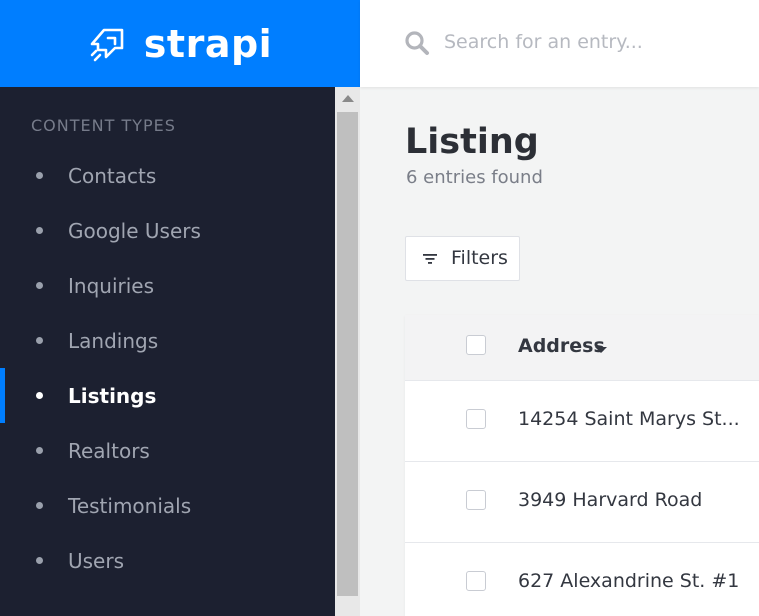 Image resolution: width=759 pixels, height=616 pixels. I want to click on sidebar-item-testimonials: Testimonials, so click(167, 505).